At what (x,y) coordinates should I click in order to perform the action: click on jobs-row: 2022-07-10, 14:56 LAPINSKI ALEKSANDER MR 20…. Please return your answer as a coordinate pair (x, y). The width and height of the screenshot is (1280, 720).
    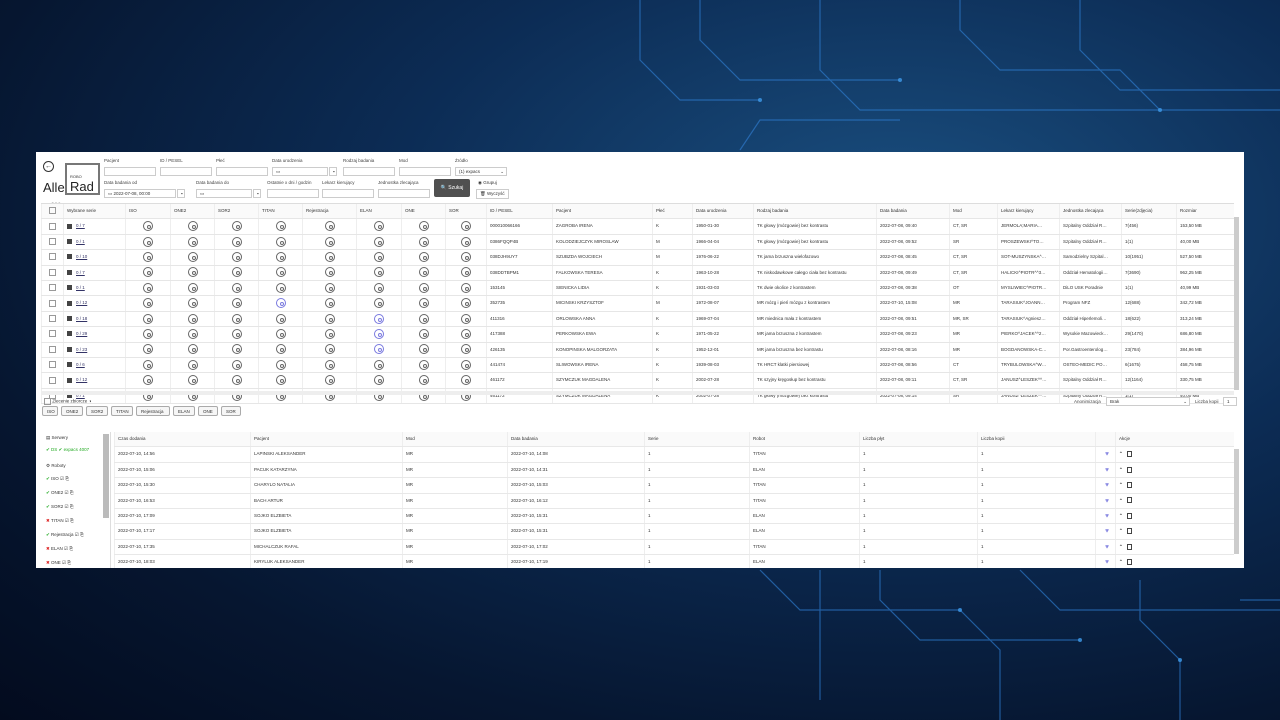
    Looking at the image, I should click on (674, 455).